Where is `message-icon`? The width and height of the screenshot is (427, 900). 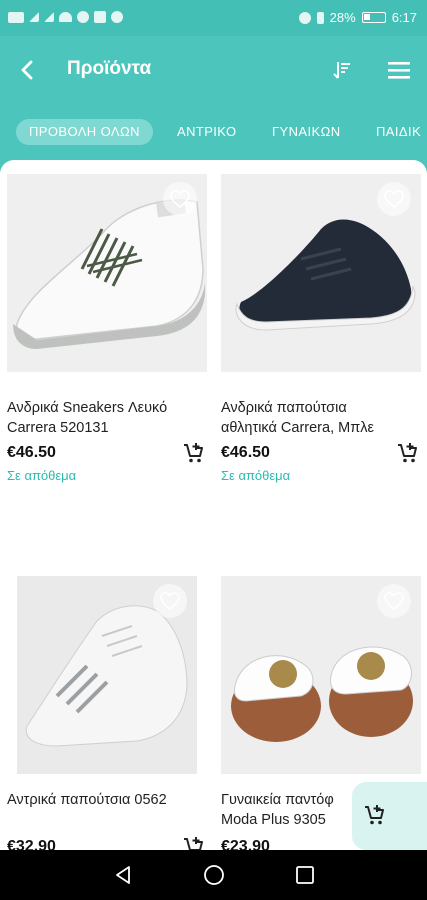 message-icon is located at coordinates (117, 17).